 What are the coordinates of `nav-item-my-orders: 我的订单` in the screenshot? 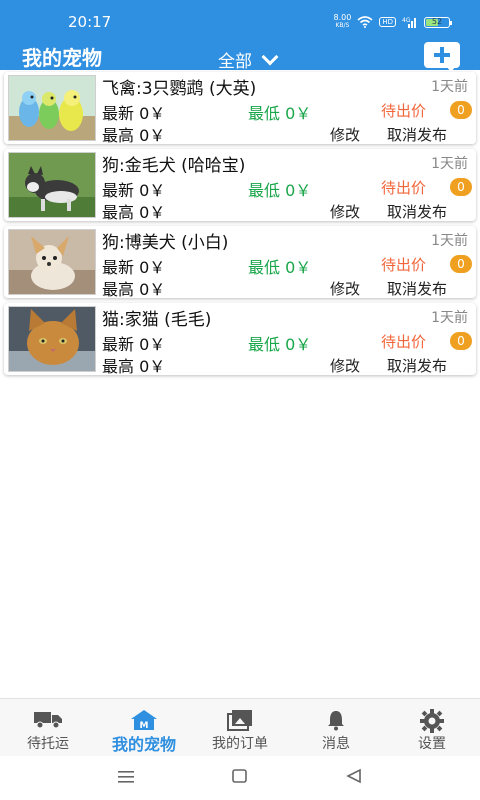 It's located at (240, 728).